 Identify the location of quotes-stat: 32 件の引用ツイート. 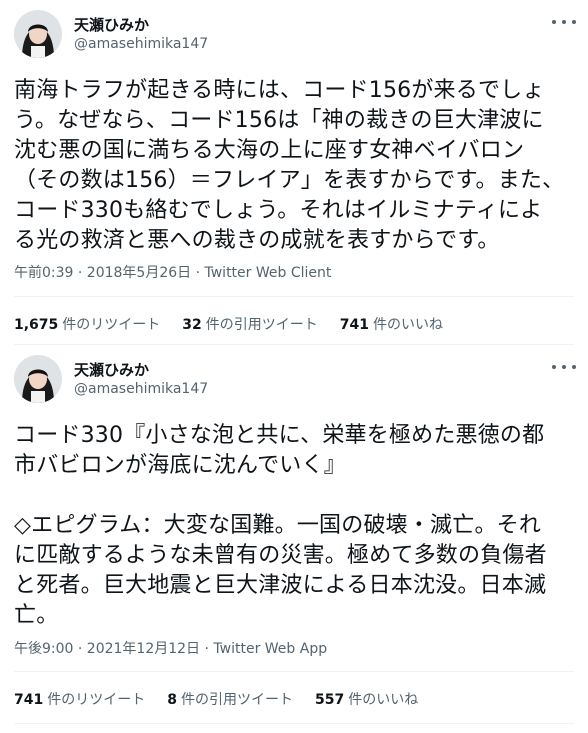
(249, 324).